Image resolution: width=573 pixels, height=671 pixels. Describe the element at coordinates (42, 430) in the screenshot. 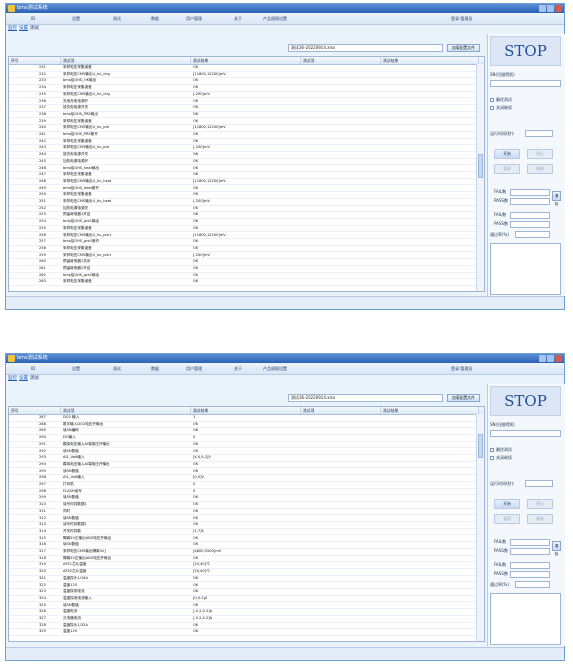

I see `row-number: 289` at that location.